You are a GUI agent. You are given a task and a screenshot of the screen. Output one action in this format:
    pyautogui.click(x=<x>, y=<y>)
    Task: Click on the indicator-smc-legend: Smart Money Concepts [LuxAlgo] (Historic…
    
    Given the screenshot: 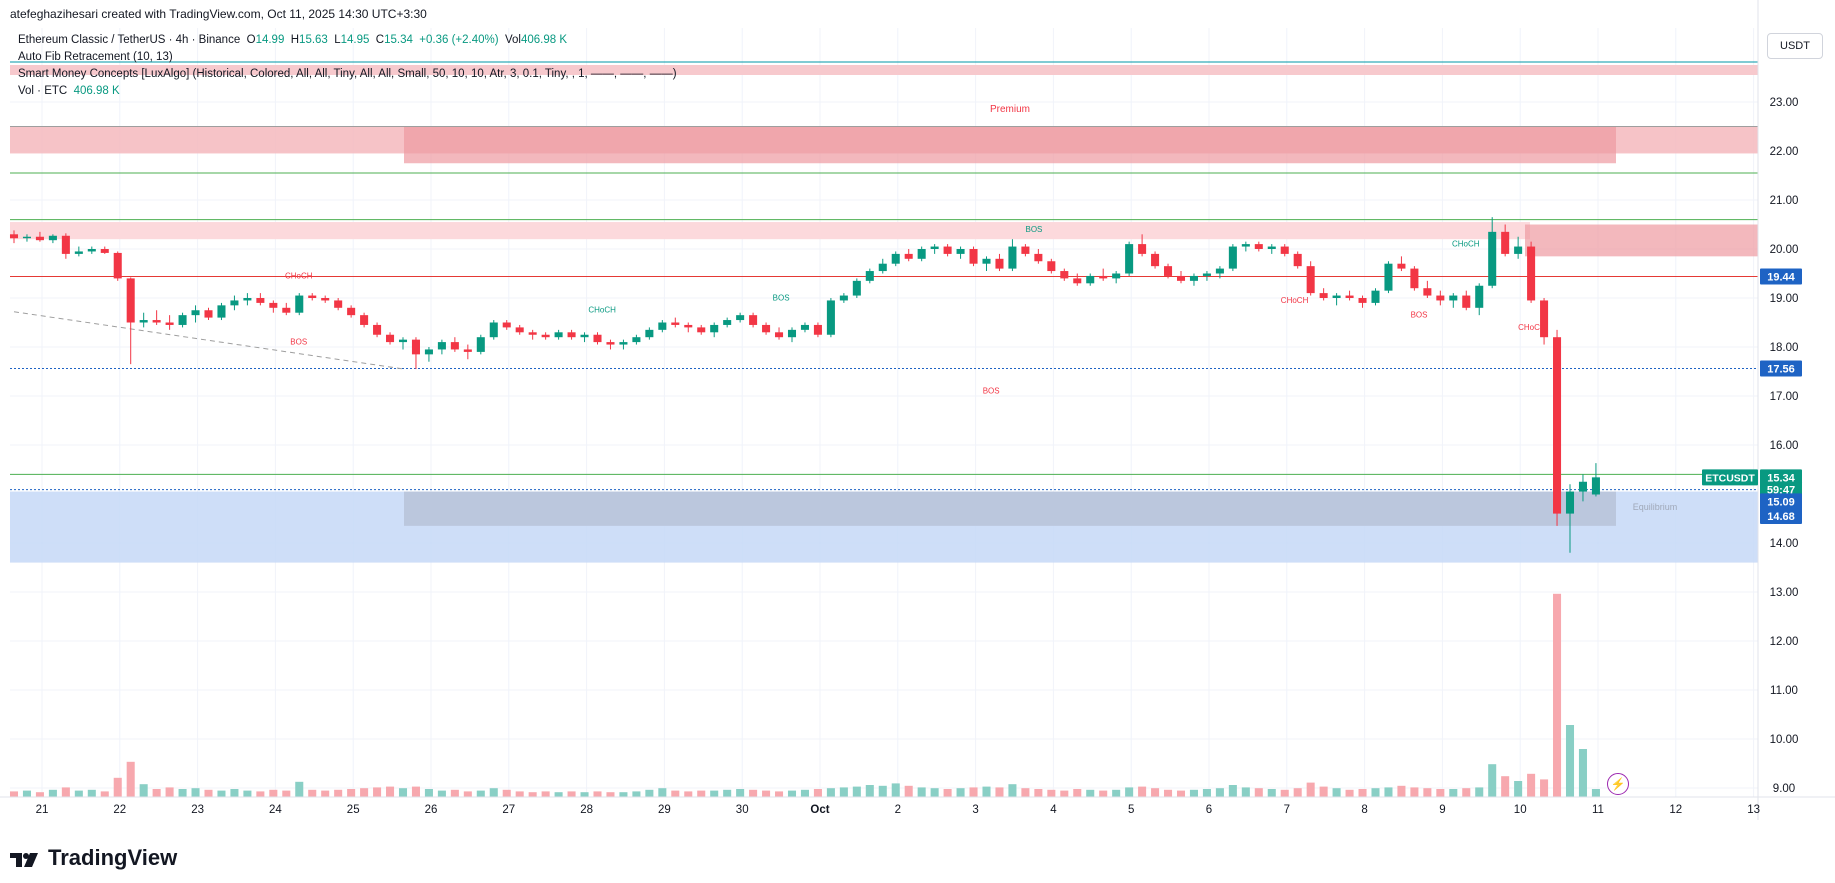 What is the action you would take?
    pyautogui.click(x=347, y=74)
    